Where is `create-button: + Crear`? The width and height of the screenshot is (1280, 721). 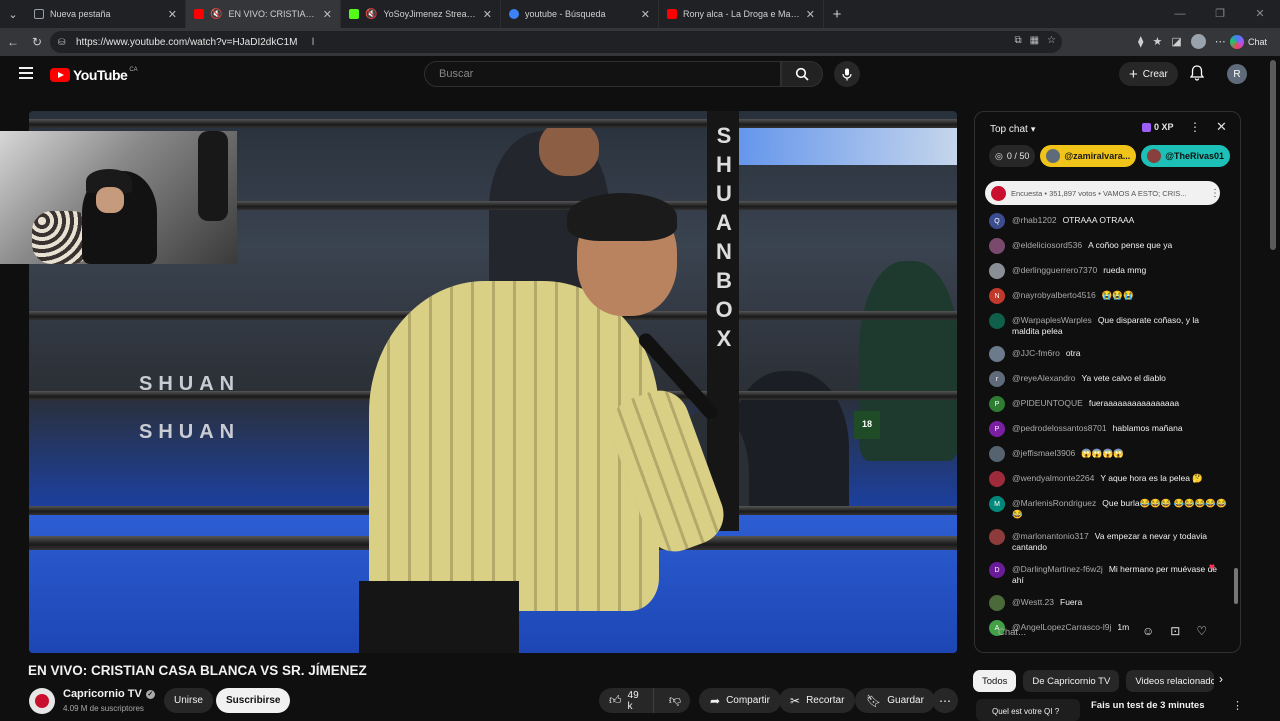 create-button: + Crear is located at coordinates (1148, 74).